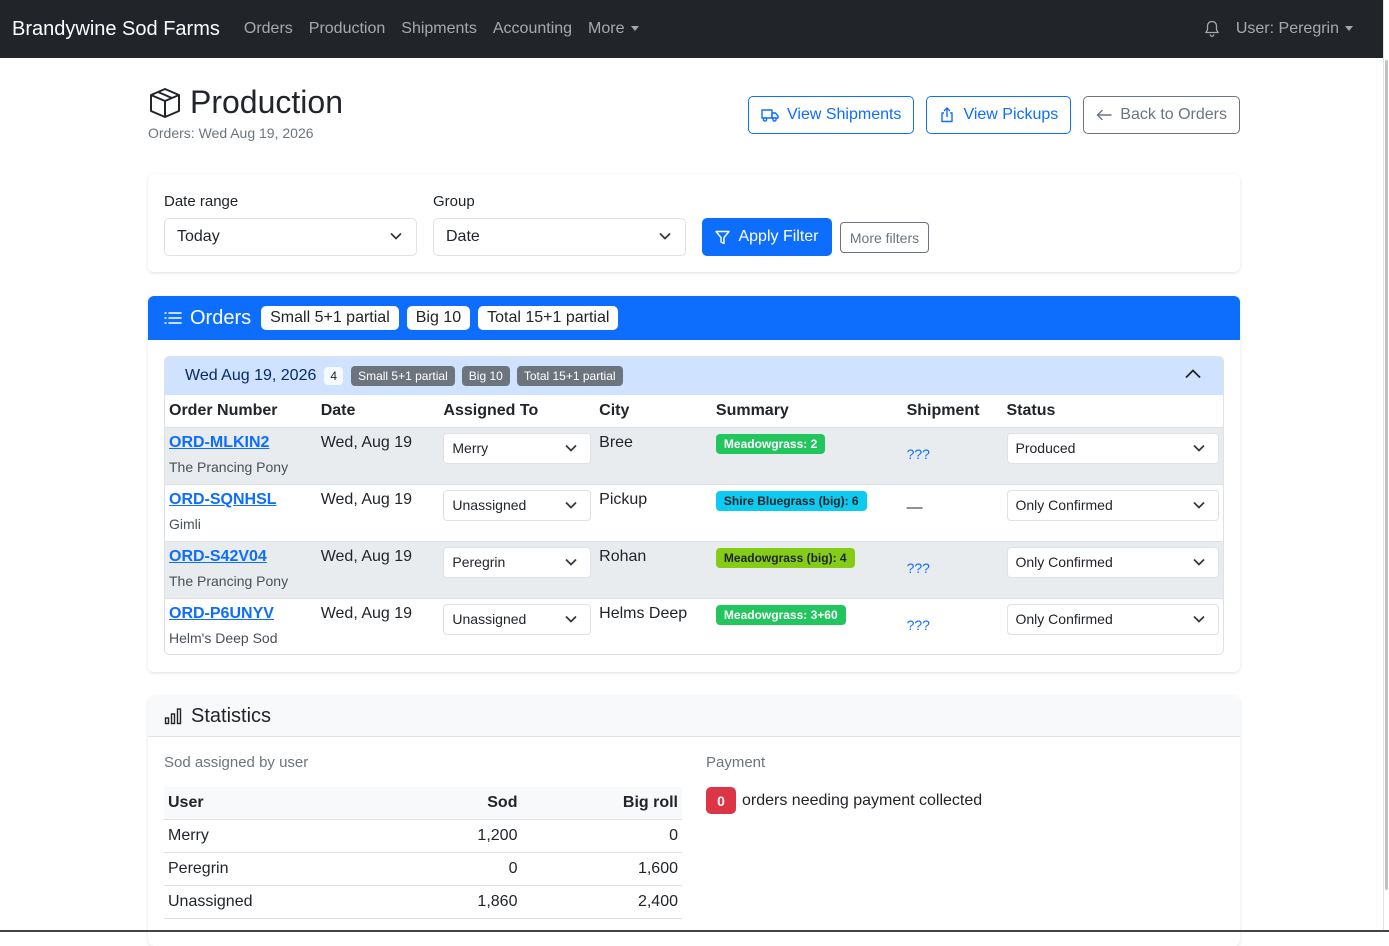 Image resolution: width=1389 pixels, height=946 pixels. What do you see at coordinates (460, 803) in the screenshot?
I see `col-sod: Sod` at bounding box center [460, 803].